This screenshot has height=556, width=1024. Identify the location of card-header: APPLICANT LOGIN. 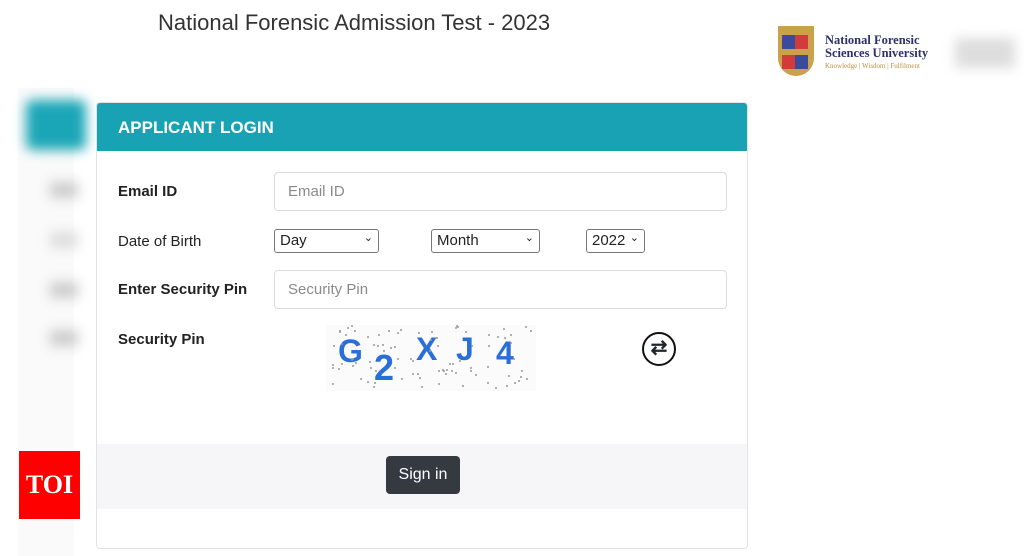
(422, 127).